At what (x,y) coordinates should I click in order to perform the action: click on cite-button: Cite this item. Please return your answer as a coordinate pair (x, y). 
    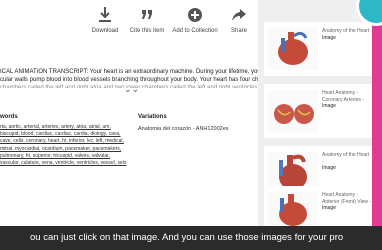
    Looking at the image, I should click on (147, 20).